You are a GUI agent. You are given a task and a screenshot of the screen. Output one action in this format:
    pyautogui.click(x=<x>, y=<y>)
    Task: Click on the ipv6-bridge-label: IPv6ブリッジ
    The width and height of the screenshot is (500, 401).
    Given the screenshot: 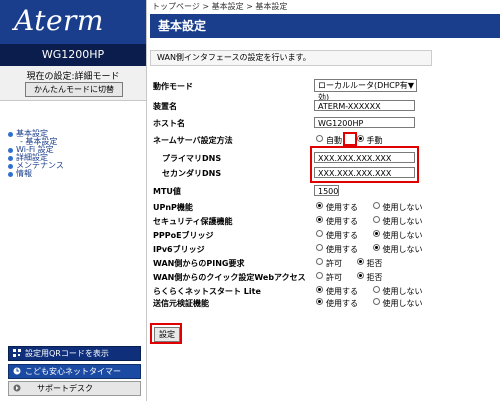 What is the action you would take?
    pyautogui.click(x=179, y=249)
    